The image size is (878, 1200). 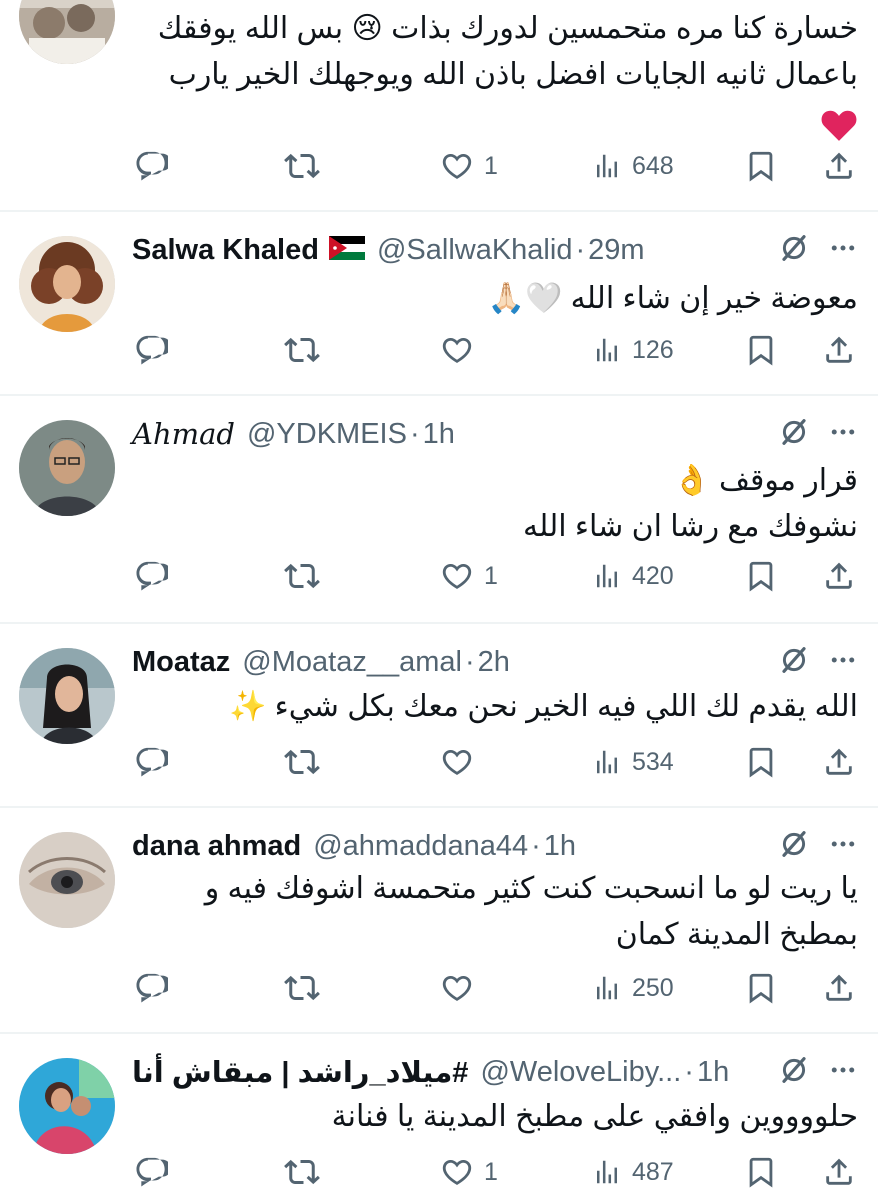 I want to click on retweet-icon, so click(x=302, y=166).